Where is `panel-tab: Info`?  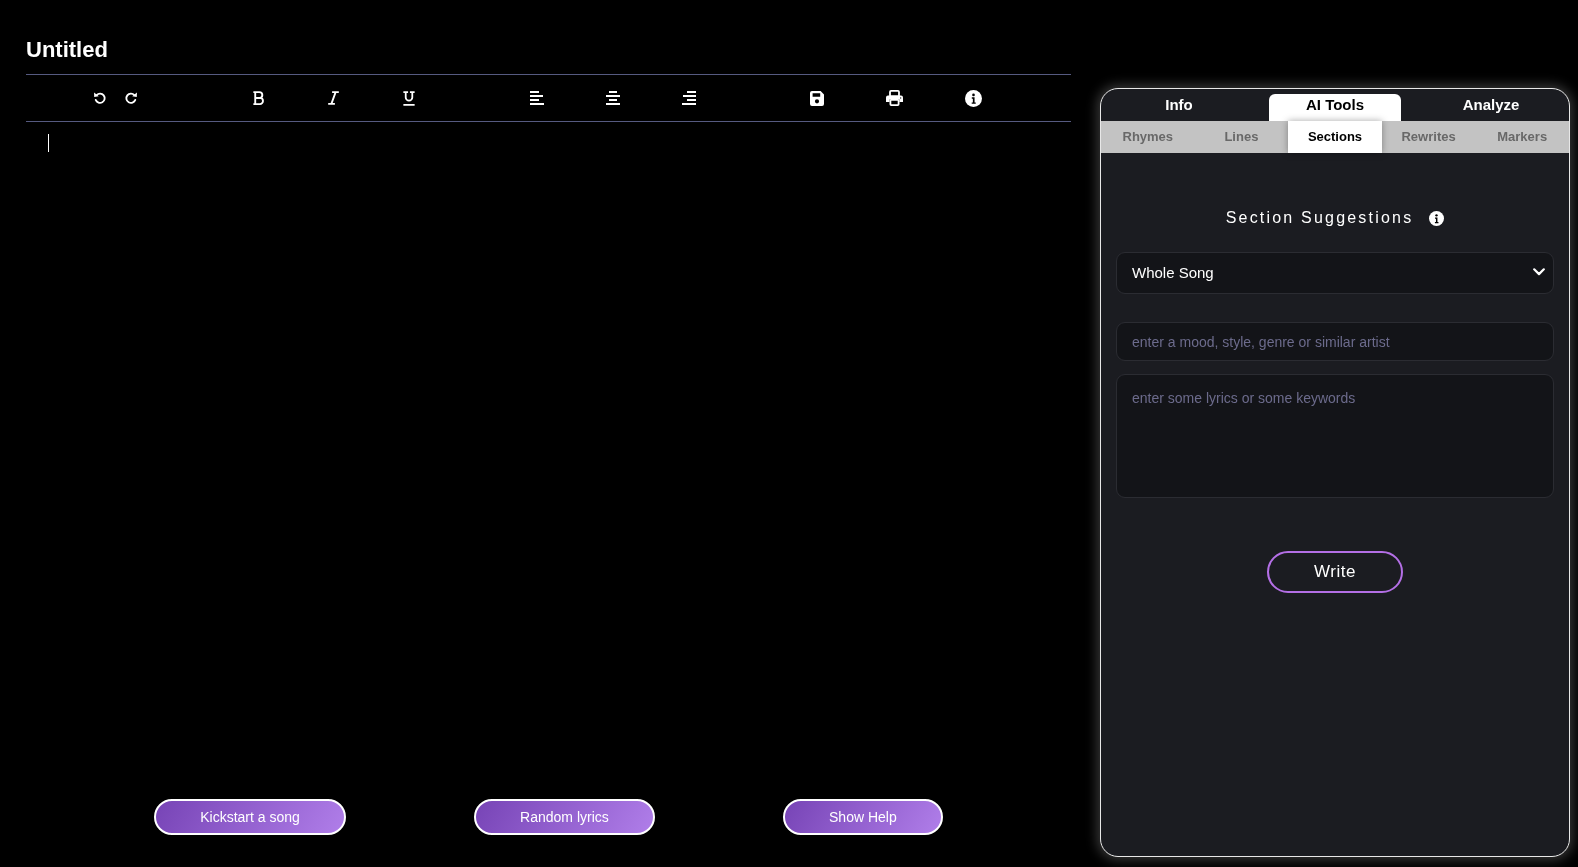
panel-tab: Info is located at coordinates (1179, 105).